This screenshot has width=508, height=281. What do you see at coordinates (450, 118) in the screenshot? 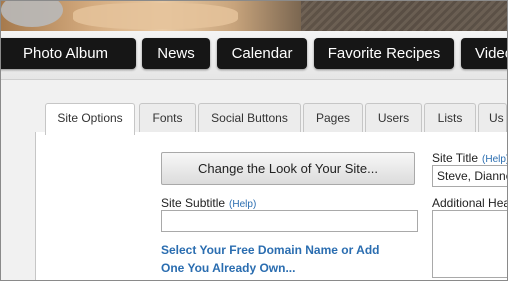
I see `tab-lists: Lists` at bounding box center [450, 118].